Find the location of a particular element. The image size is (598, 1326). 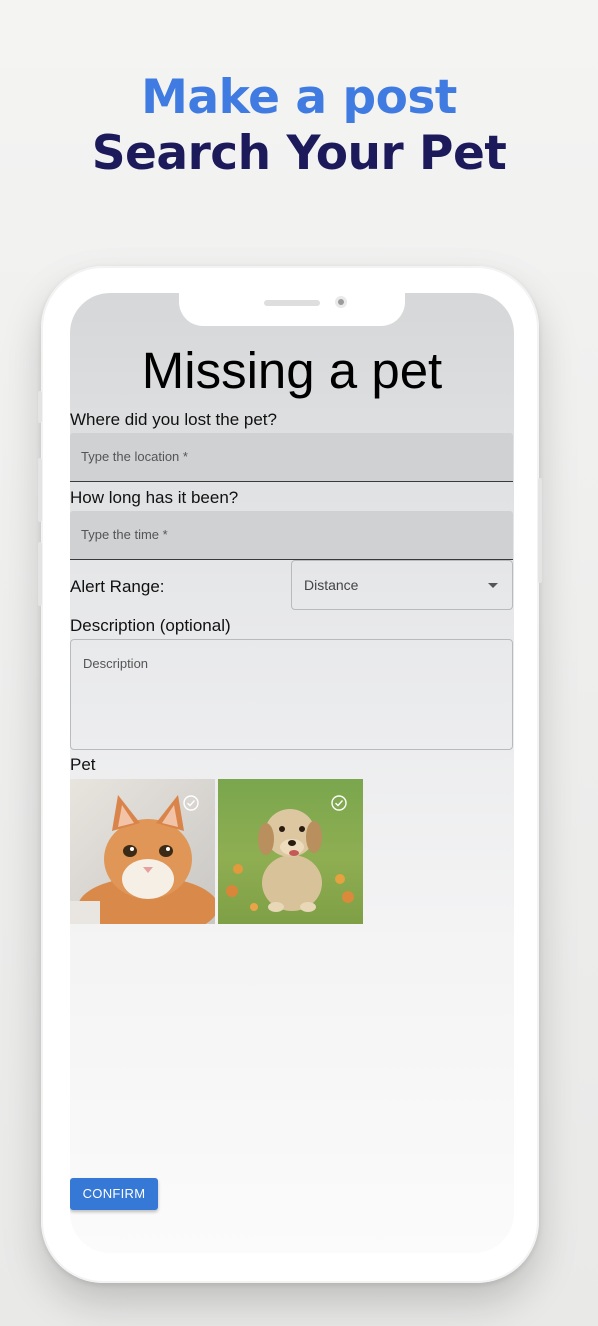

time-field: Type the time * is located at coordinates (291, 535).